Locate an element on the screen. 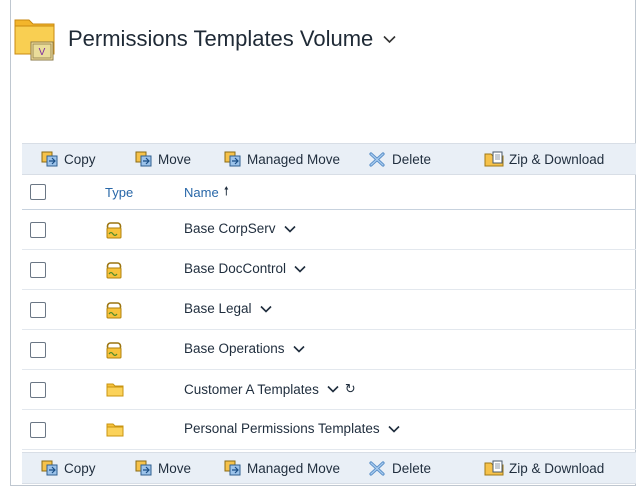 Image resolution: width=644 pixels, height=488 pixels. move-button: Move is located at coordinates (163, 159).